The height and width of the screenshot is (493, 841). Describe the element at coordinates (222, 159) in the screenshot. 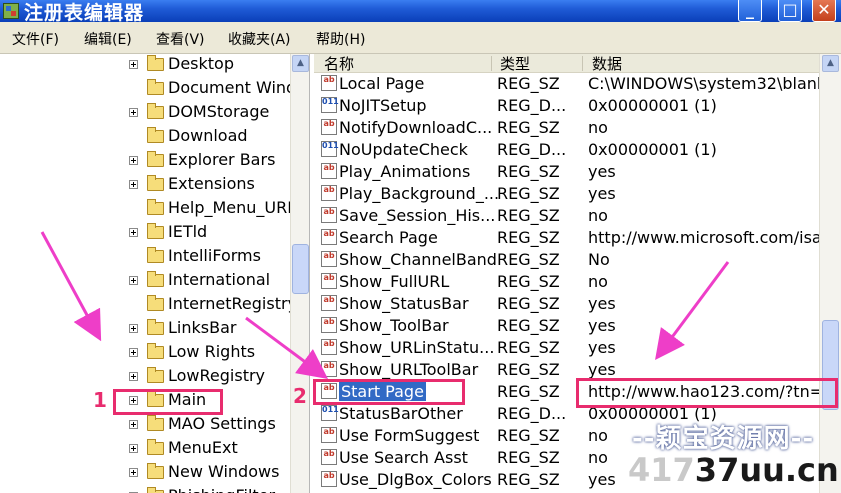

I see `tree-item-label: Explorer Bars` at that location.